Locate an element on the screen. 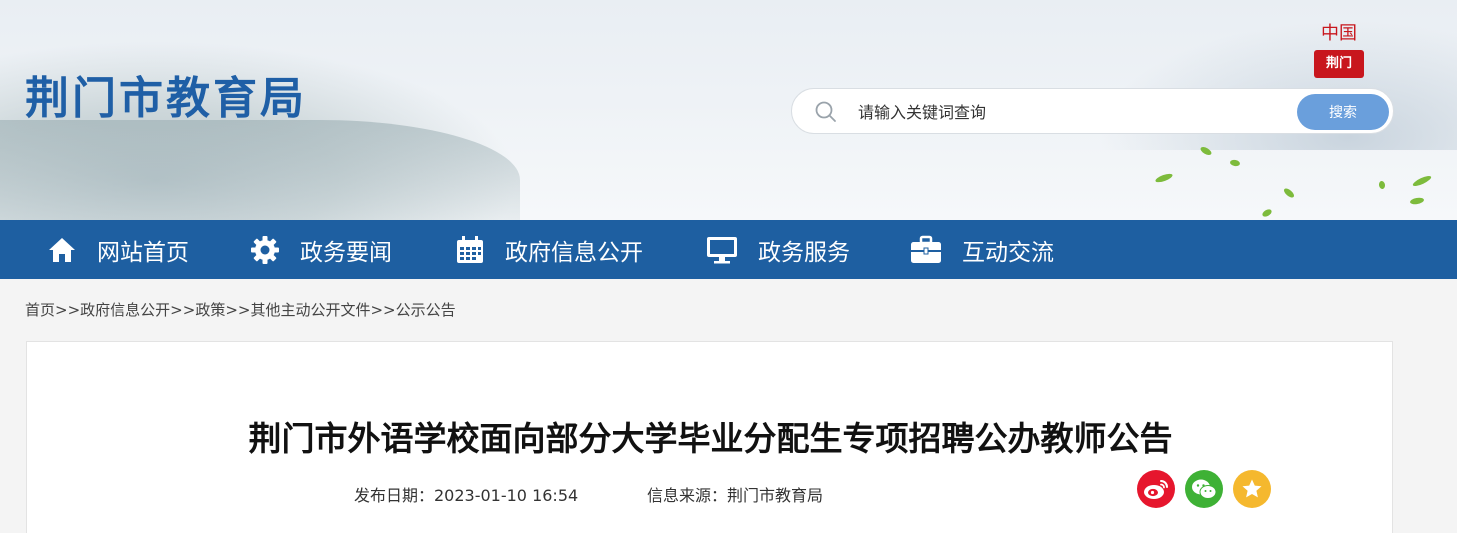 This screenshot has width=1457, height=533. favorite-star-icon is located at coordinates (1252, 488).